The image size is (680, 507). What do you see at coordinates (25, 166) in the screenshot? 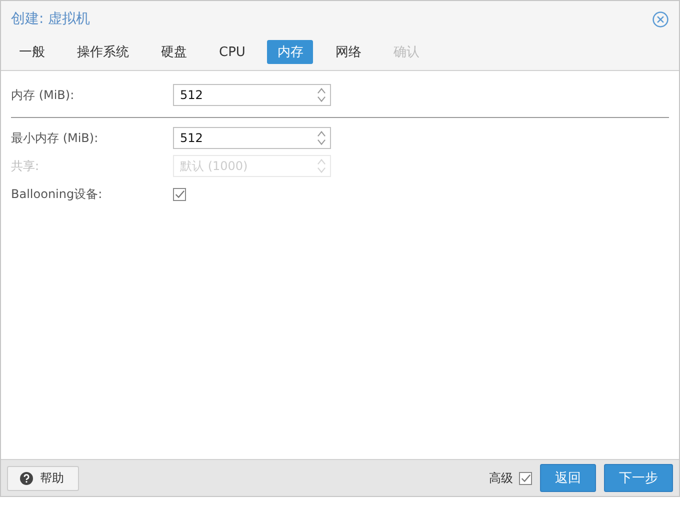
I see `field-label: 共享:` at bounding box center [25, 166].